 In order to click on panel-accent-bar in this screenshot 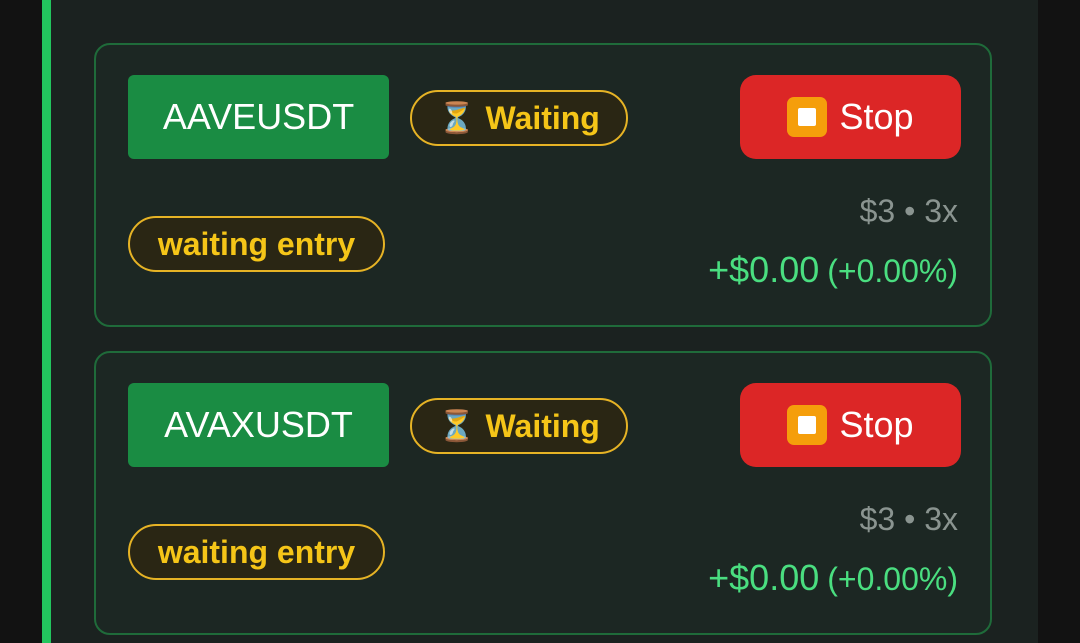, I will do `click(46, 321)`.